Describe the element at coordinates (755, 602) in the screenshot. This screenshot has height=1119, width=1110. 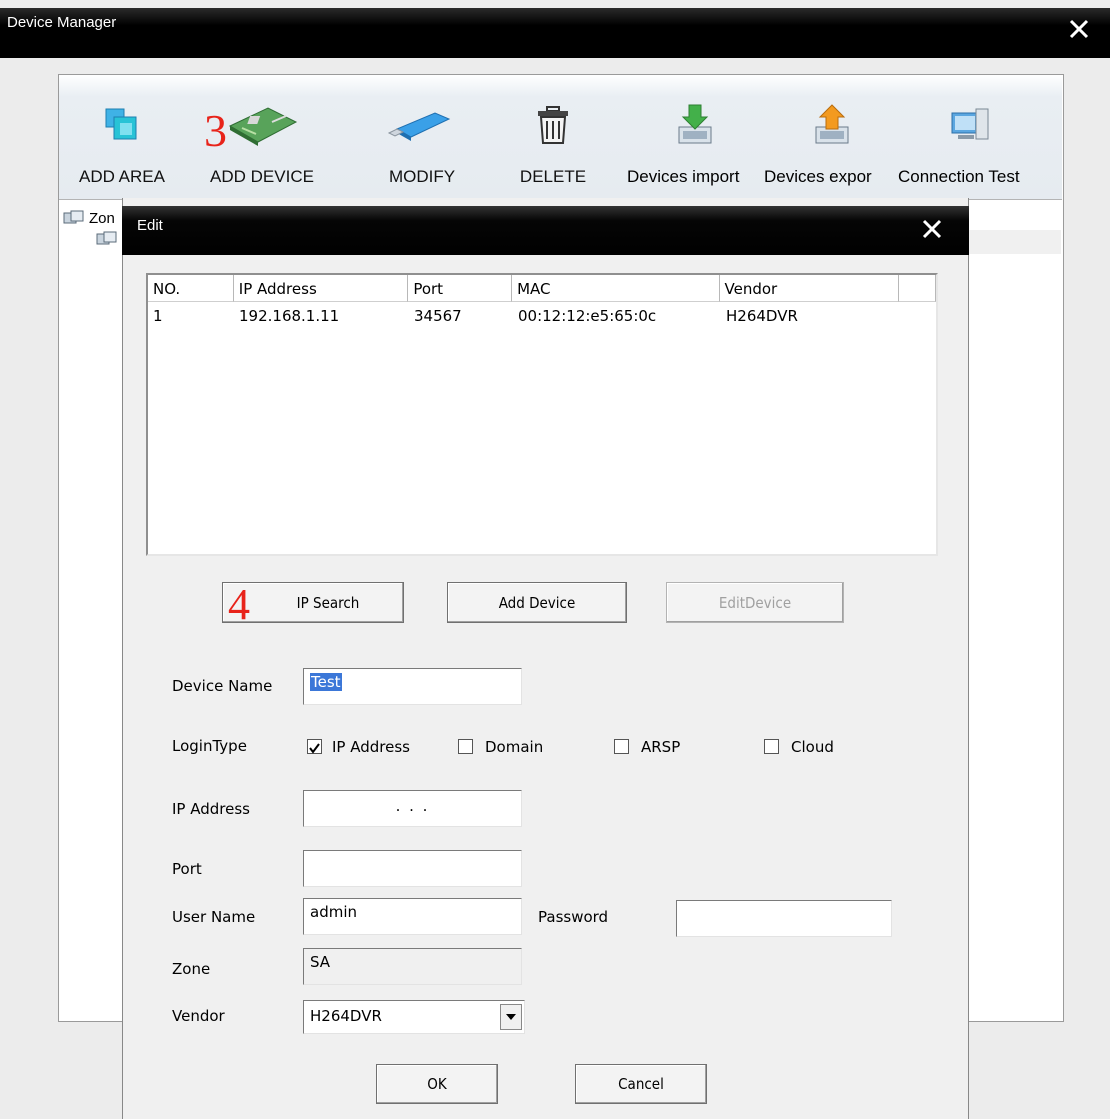
I see `edit-device-button: EditDevice` at that location.